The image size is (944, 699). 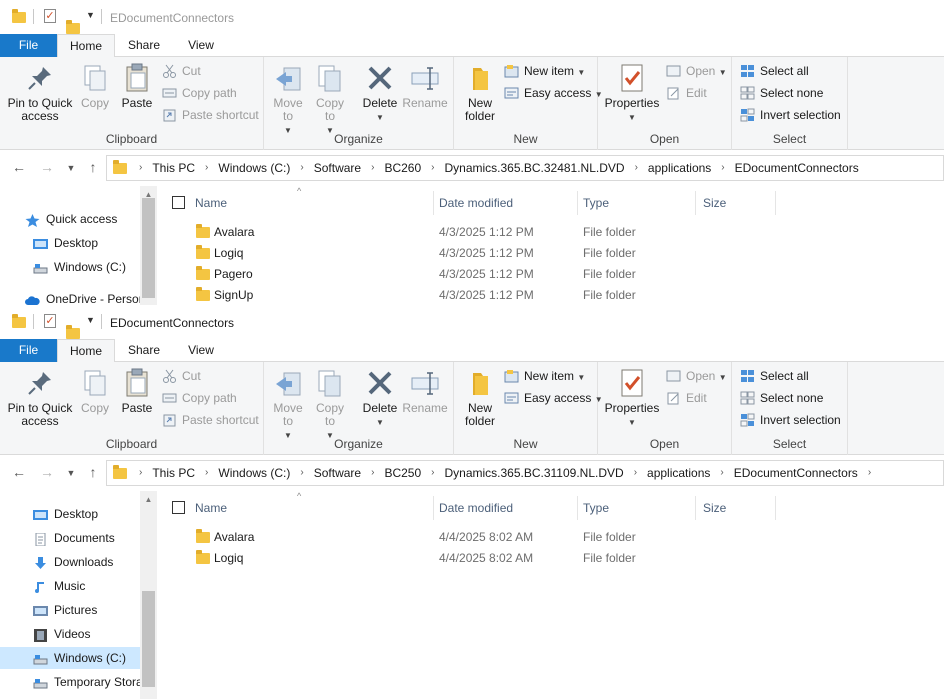 I want to click on nav-item-pictures: Pictures, so click(x=70, y=610).